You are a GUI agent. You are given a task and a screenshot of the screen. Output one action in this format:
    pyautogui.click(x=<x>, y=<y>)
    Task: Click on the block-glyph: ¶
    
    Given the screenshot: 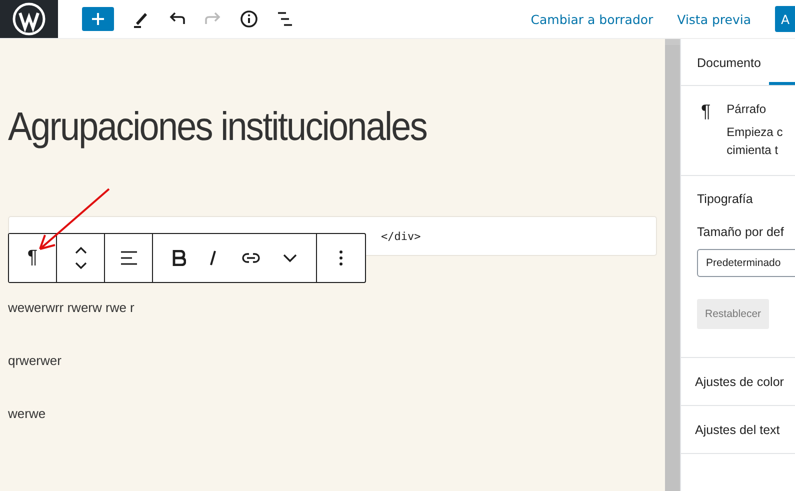 What is the action you would take?
    pyautogui.click(x=706, y=112)
    